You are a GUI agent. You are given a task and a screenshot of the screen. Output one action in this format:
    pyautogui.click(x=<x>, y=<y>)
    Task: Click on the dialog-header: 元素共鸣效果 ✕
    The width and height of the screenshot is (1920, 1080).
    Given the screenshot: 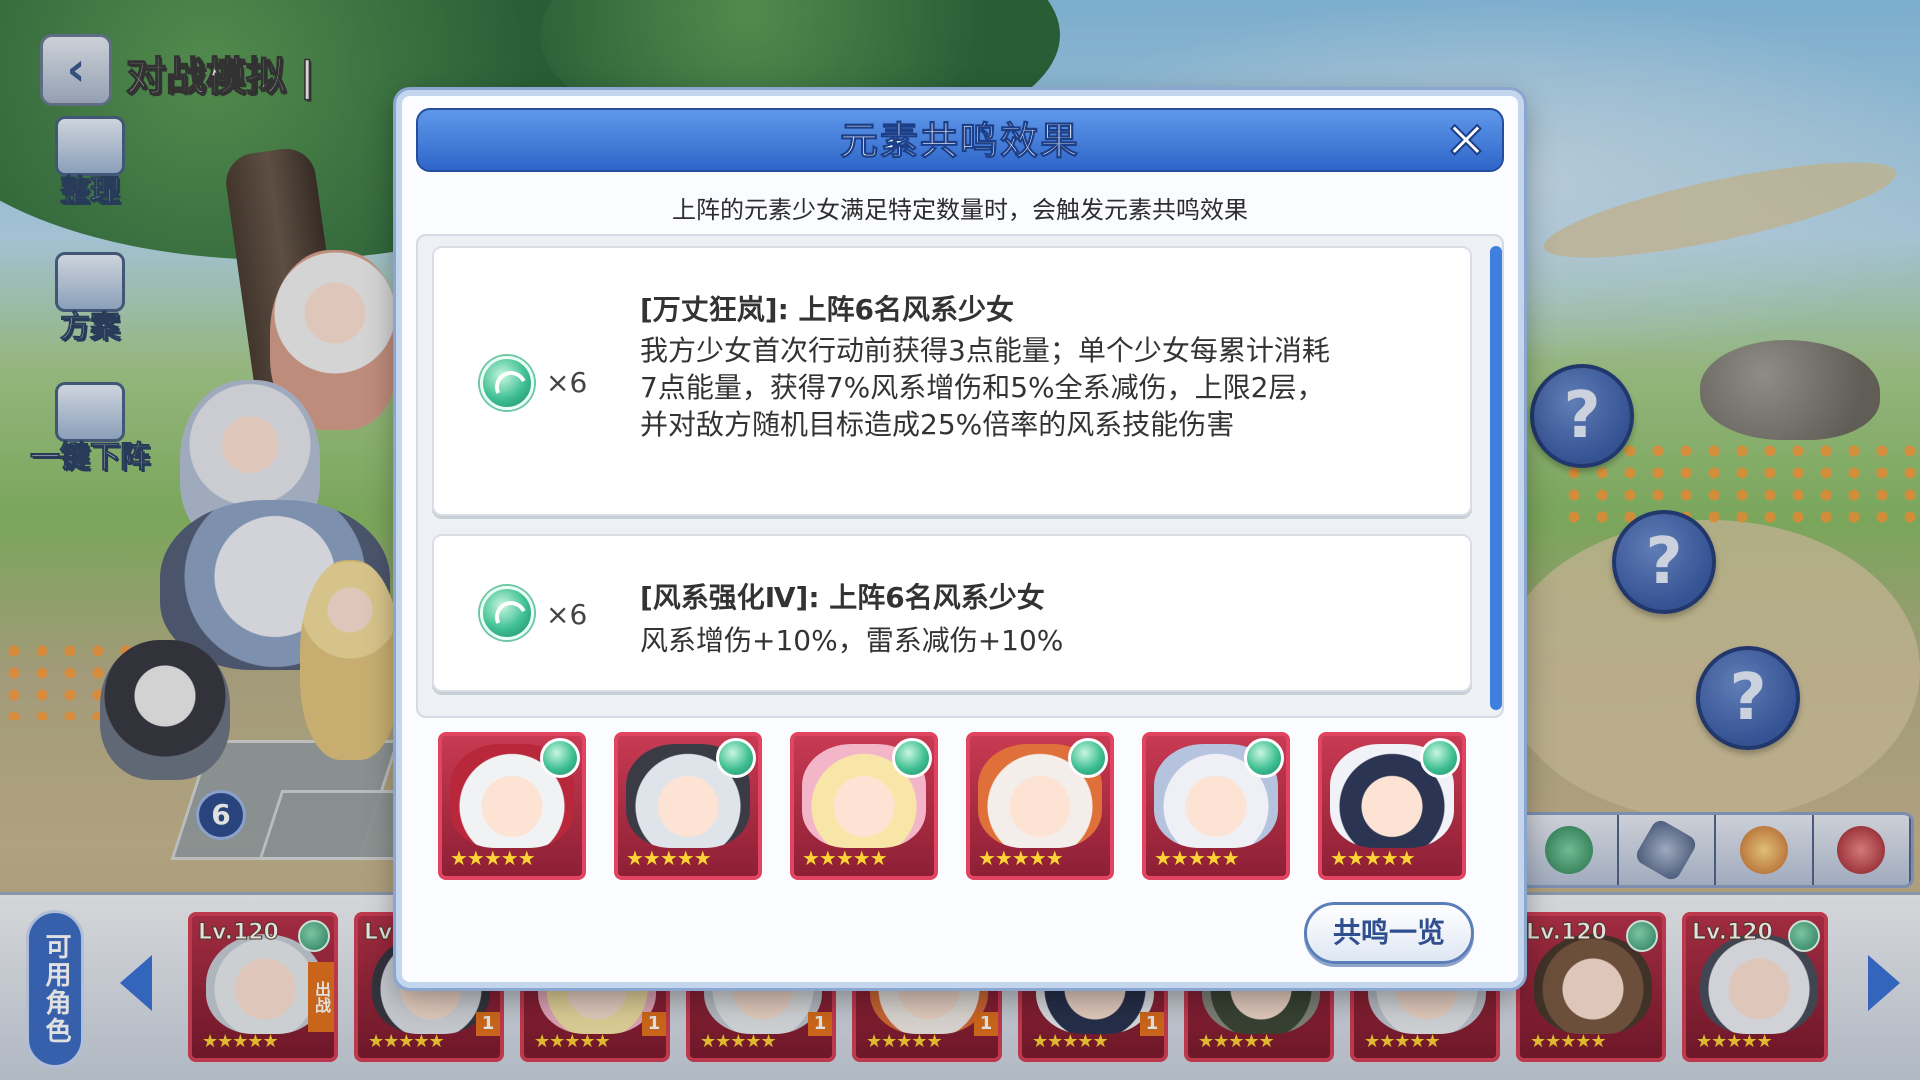 What is the action you would take?
    pyautogui.click(x=960, y=140)
    